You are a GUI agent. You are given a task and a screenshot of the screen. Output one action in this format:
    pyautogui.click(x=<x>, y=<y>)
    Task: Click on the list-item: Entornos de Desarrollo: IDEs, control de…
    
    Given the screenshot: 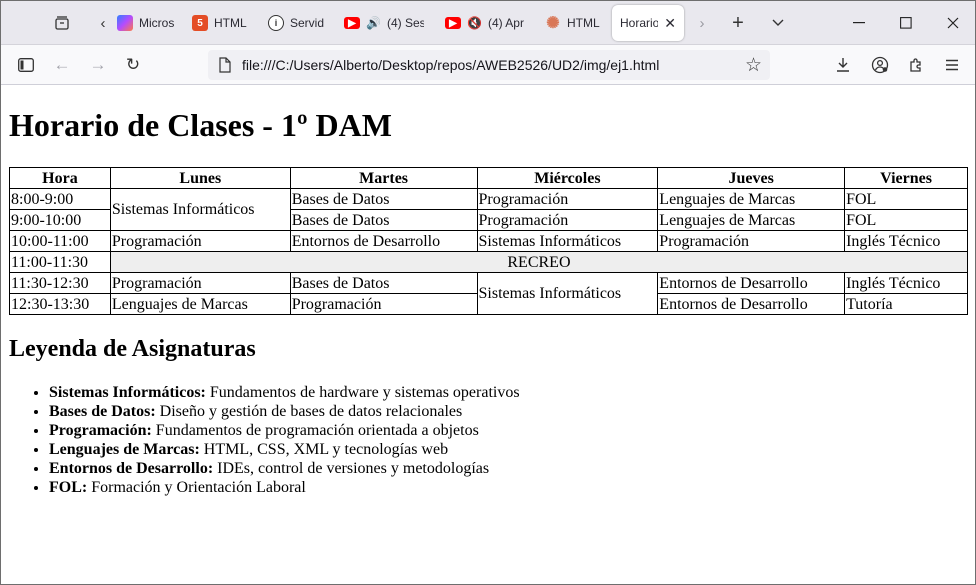 What is the action you would take?
    pyautogui.click(x=284, y=468)
    